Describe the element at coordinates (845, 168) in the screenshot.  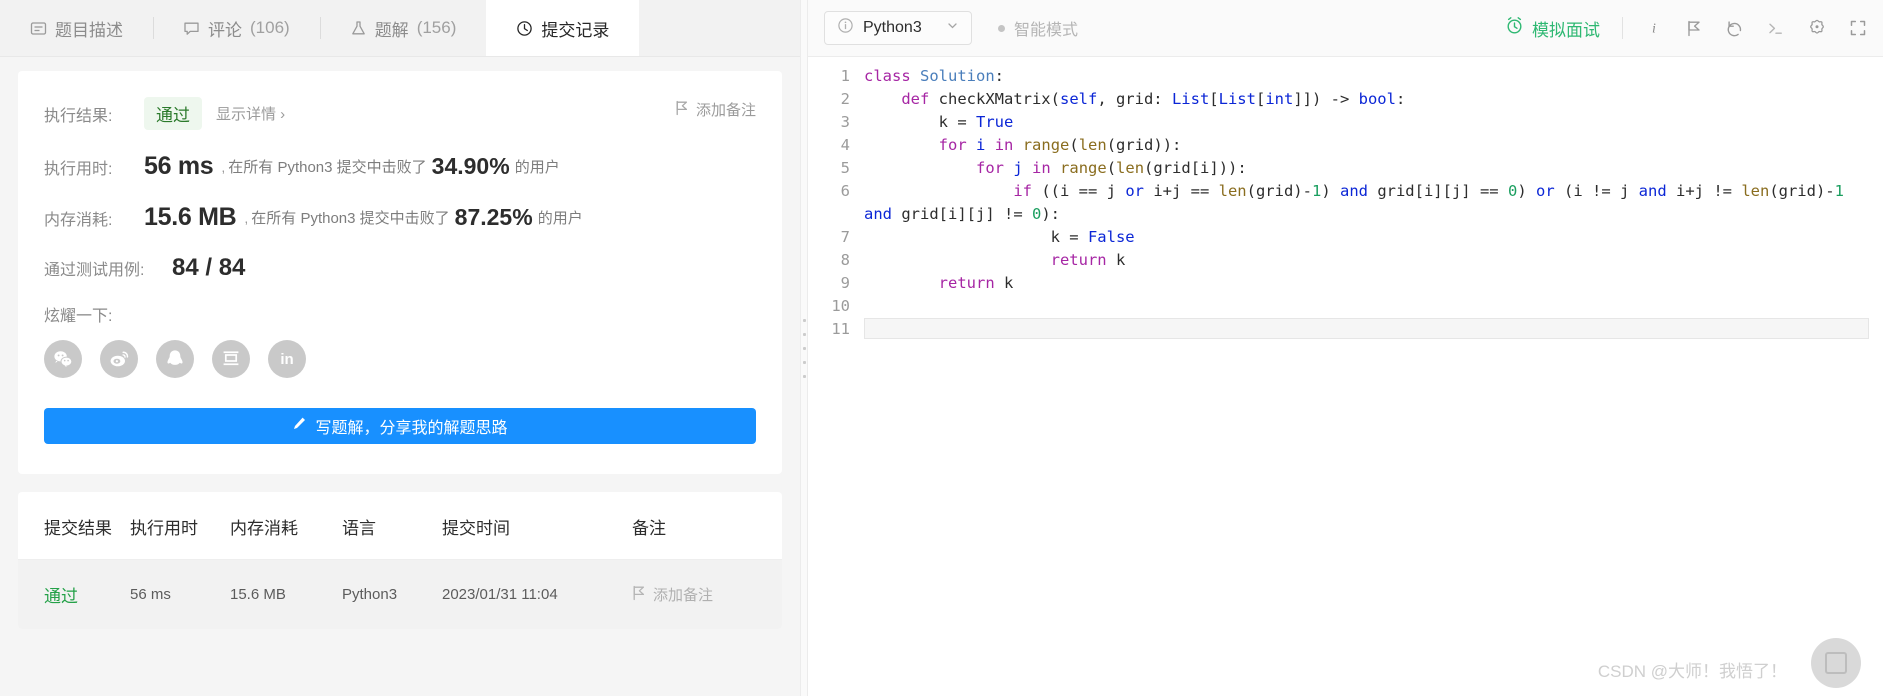
I see `line-number: 5` at that location.